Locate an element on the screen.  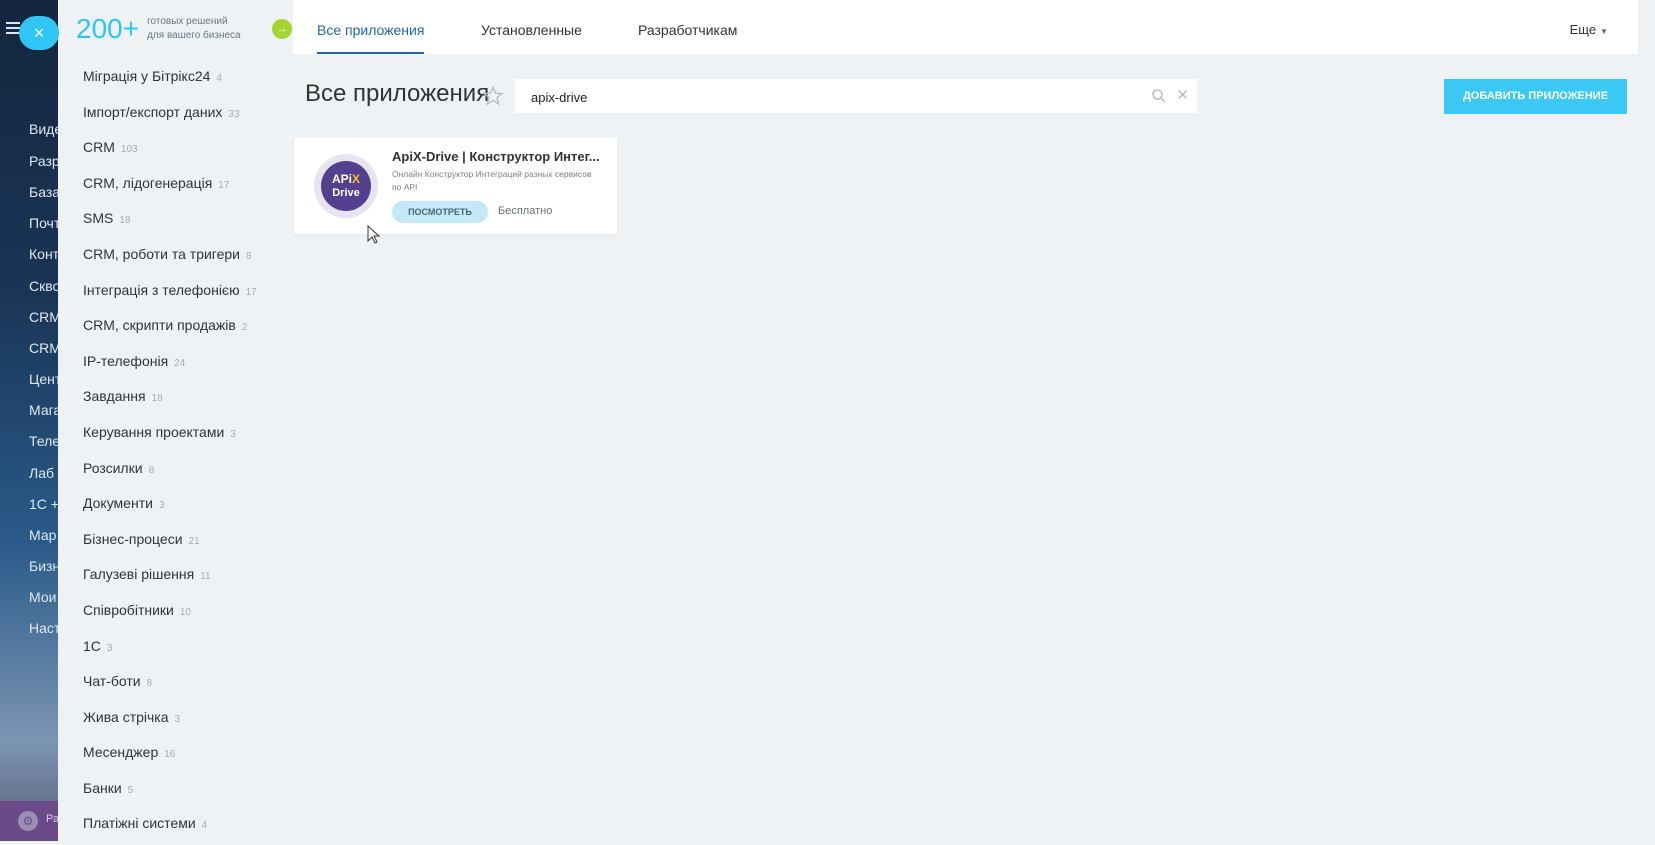
app-logo: APiX Drive is located at coordinates (346, 186).